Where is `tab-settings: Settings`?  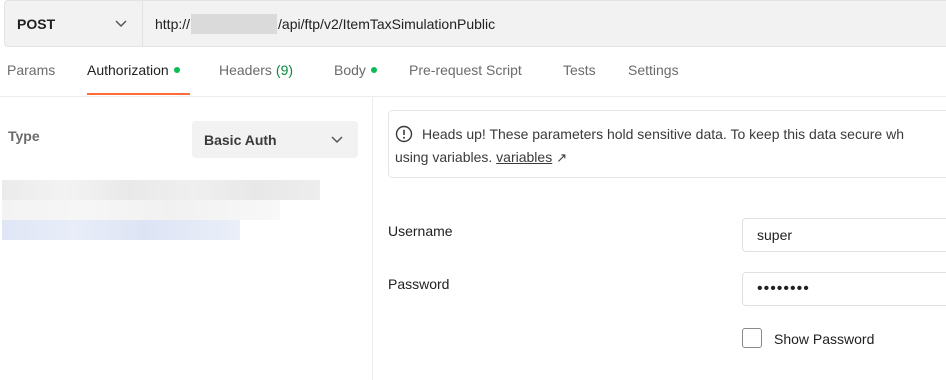 tab-settings: Settings is located at coordinates (653, 78).